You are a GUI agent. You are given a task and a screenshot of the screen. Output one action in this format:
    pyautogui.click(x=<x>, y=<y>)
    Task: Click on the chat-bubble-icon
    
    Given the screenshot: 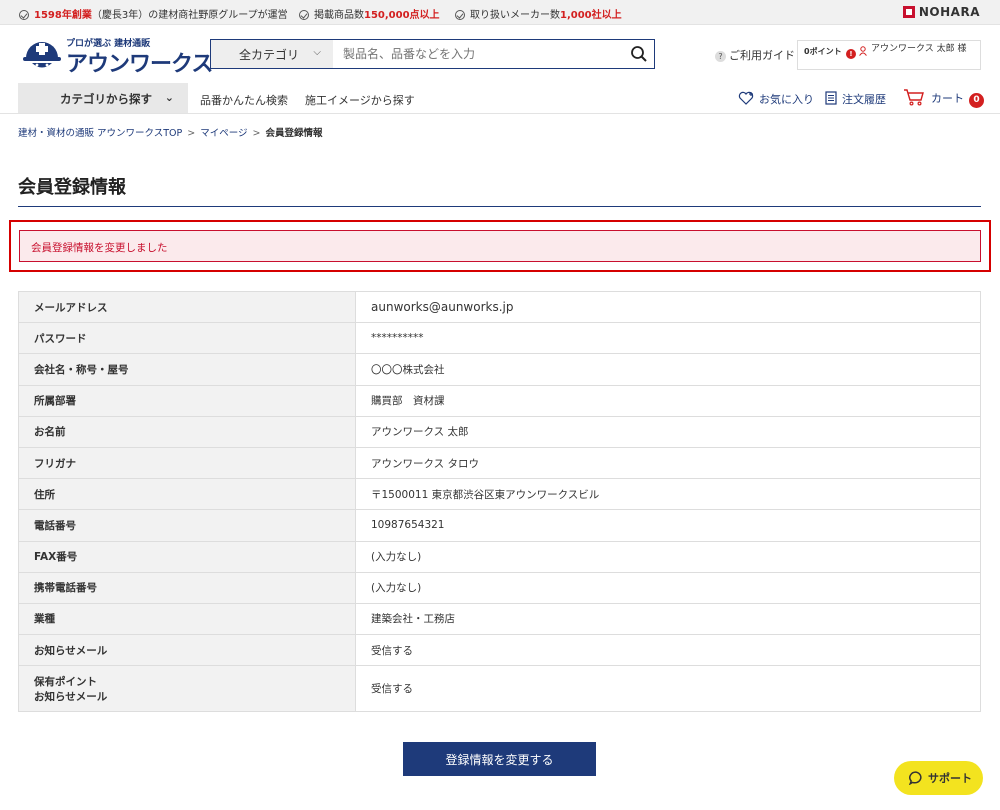 What is the action you would take?
    pyautogui.click(x=915, y=778)
    